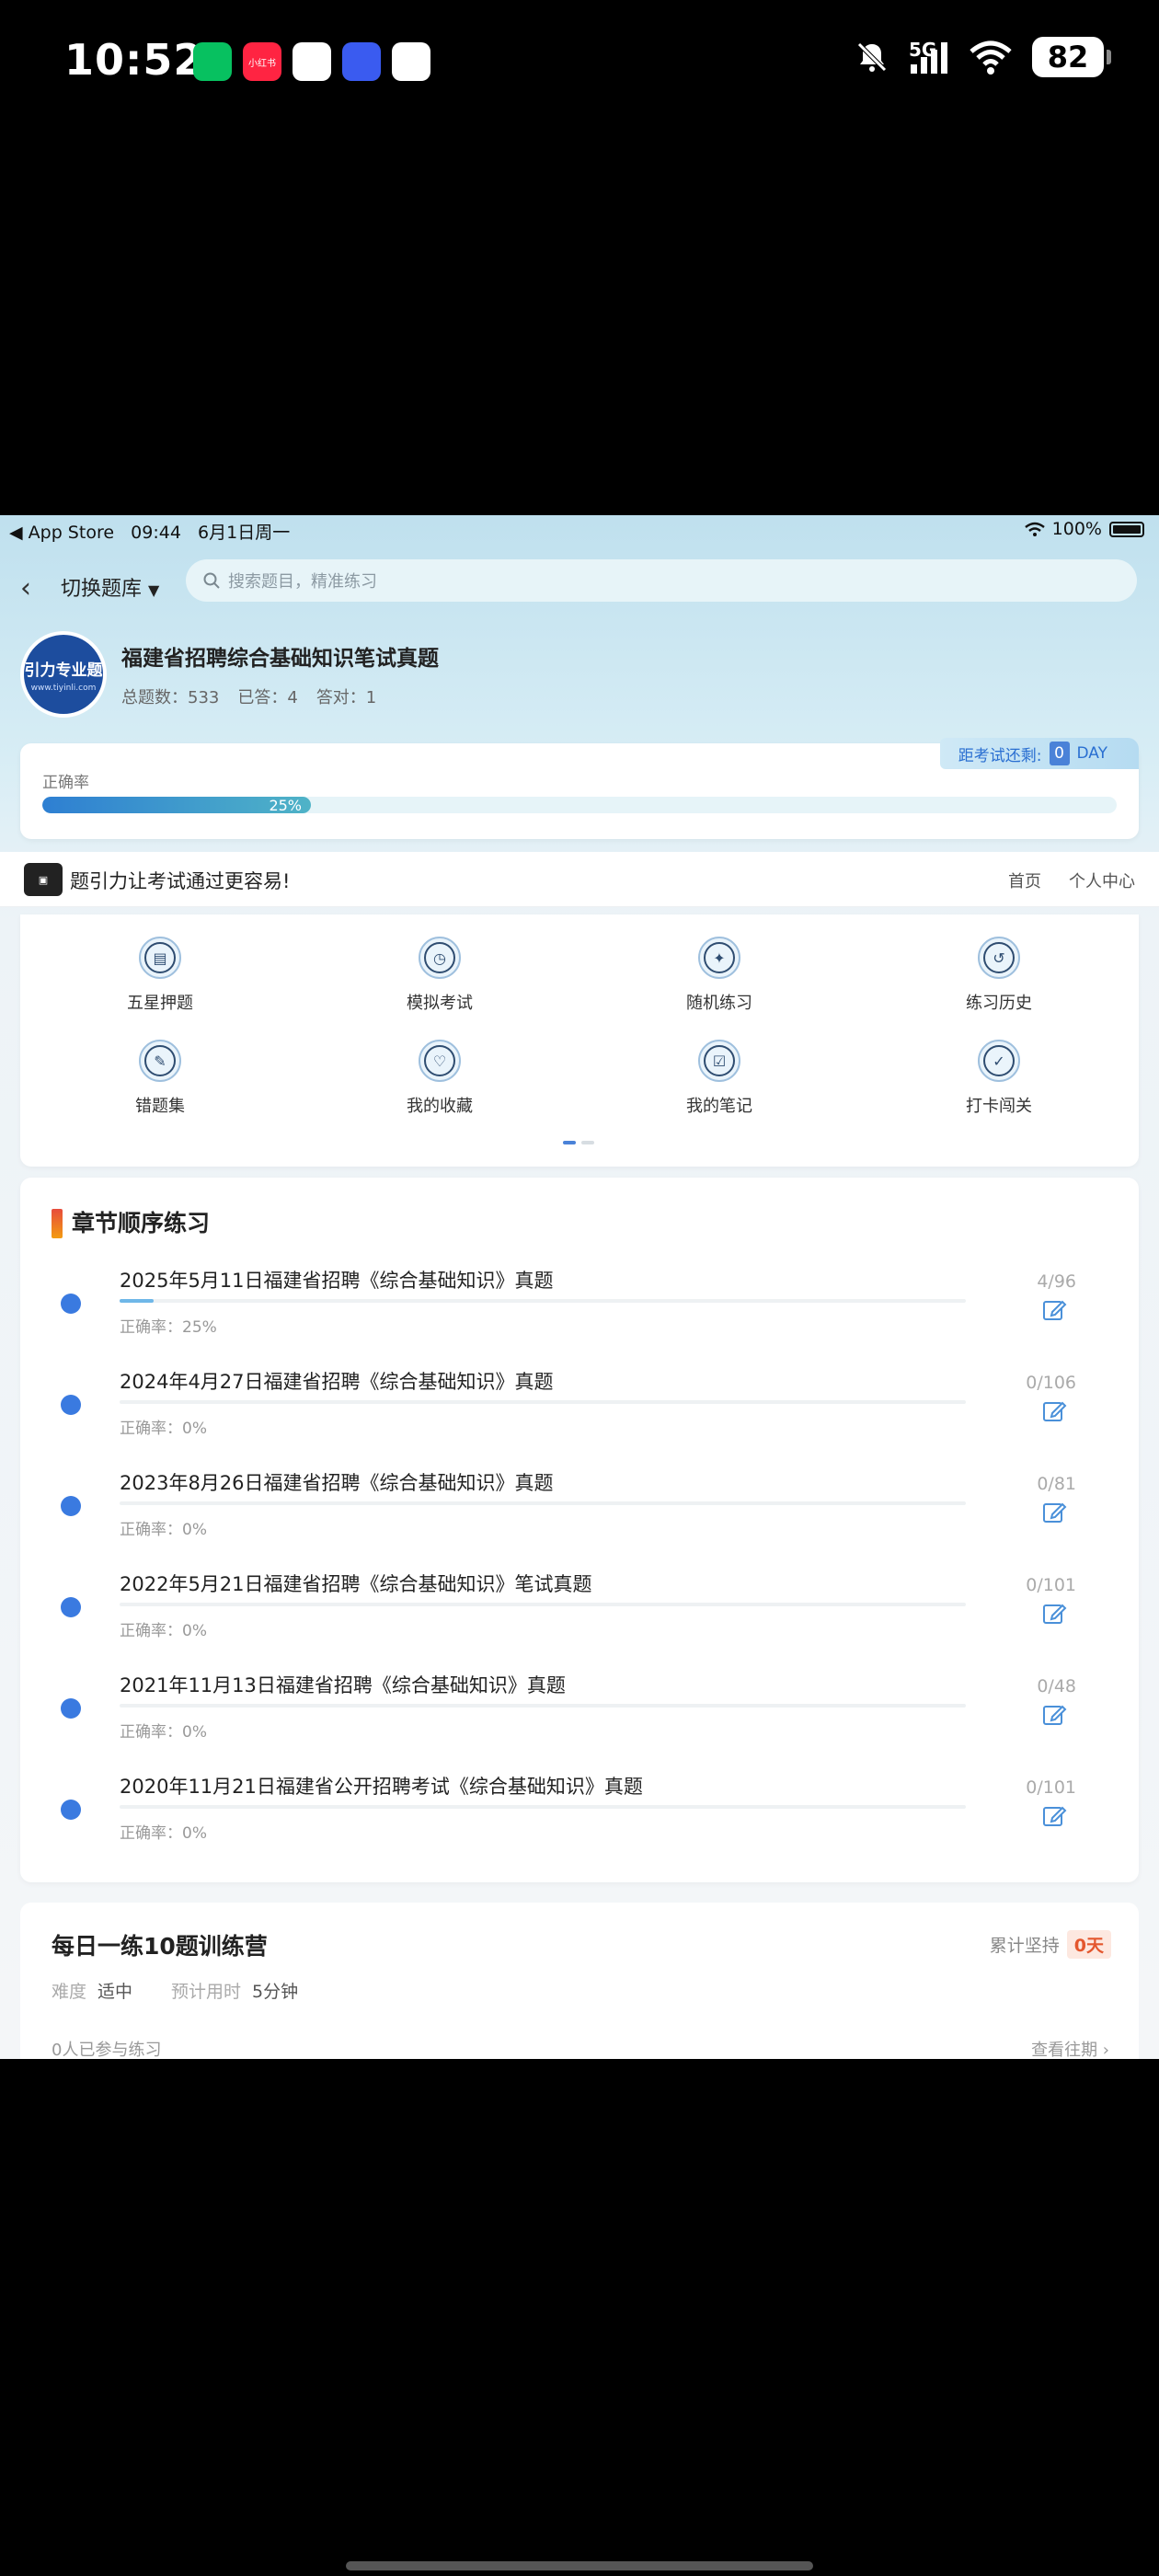 The width and height of the screenshot is (1159, 2576). What do you see at coordinates (579, 1721) in the screenshot?
I see `chapter-row: 2021年11月13日福建省招聘《综合基础知识》真题 正确率：0% 0/48` at bounding box center [579, 1721].